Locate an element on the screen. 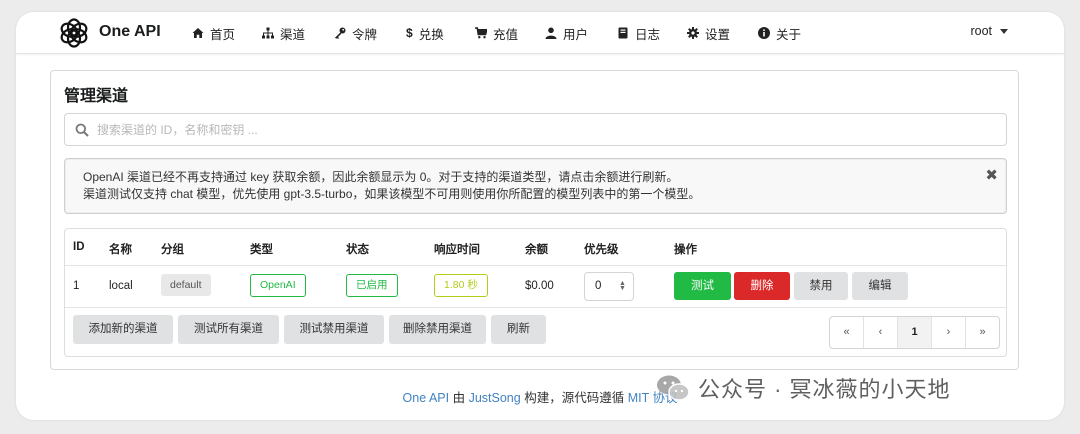 The height and width of the screenshot is (434, 1080). nav-item-logs: 日志 is located at coordinates (638, 33).